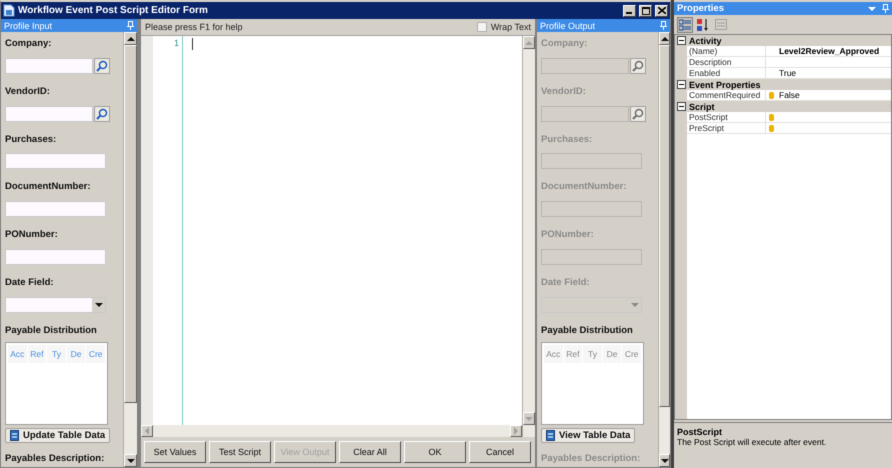 The height and width of the screenshot is (468, 892). What do you see at coordinates (194, 27) in the screenshot?
I see `help-hint: Please press F1 for help` at bounding box center [194, 27].